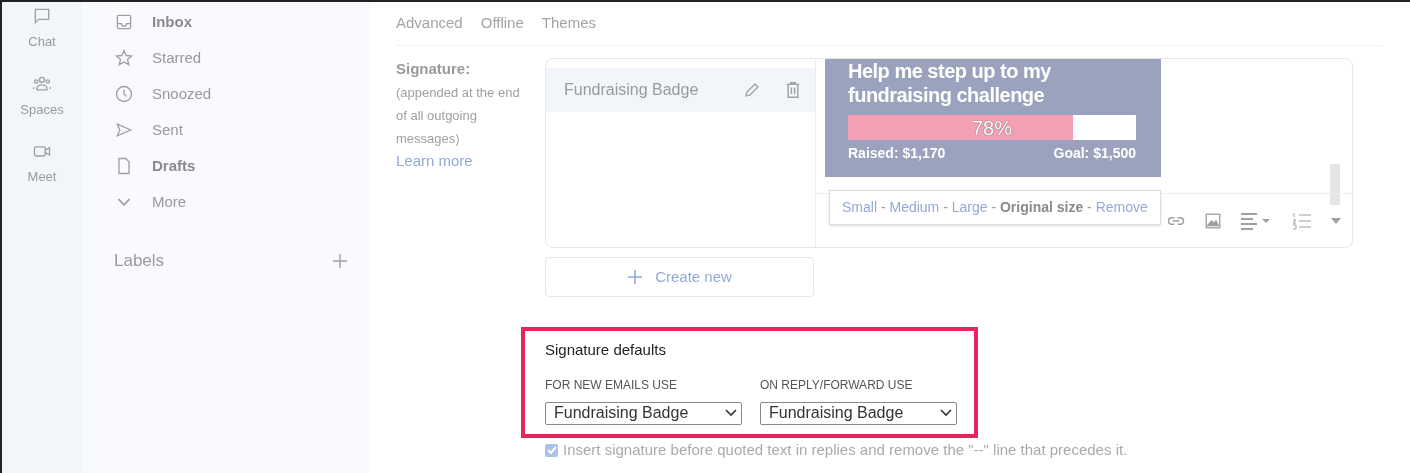  I want to click on nav-item: Sent, so click(242, 130).